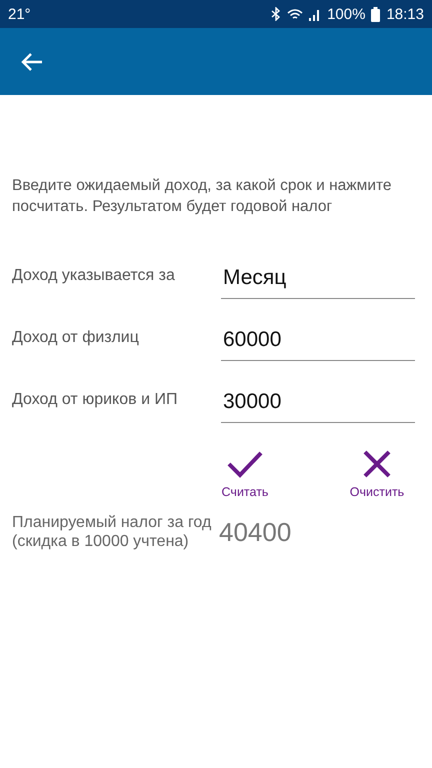 Image resolution: width=432 pixels, height=768 pixels. What do you see at coordinates (318, 342) in the screenshot?
I see `input-field: 60000` at bounding box center [318, 342].